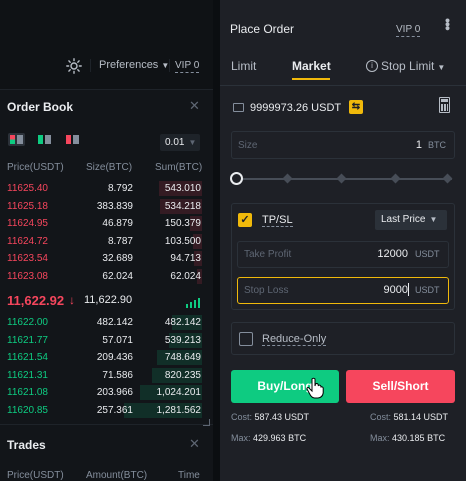  I want to click on row-size: 383.839, so click(114, 206).